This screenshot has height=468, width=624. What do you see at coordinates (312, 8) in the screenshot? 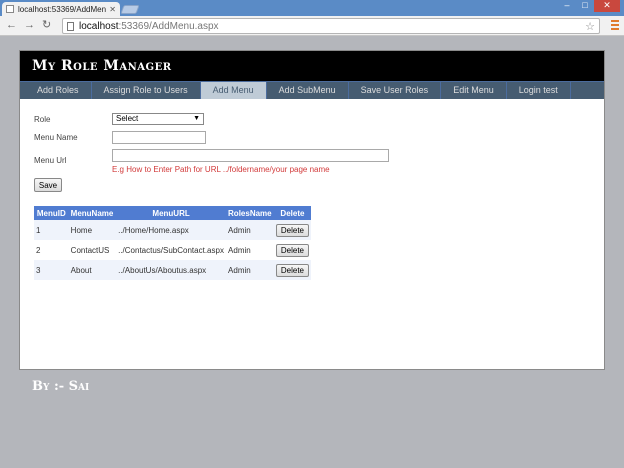
I see `browser-tabstrip: localhost:53369/AddMenu ✕ – □ ✕` at bounding box center [312, 8].